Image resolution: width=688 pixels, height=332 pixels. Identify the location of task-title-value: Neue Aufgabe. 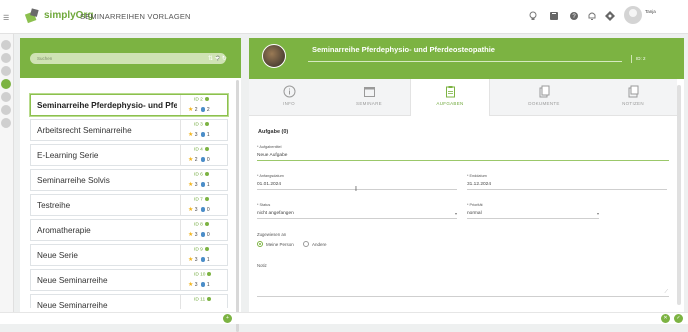
(272, 155).